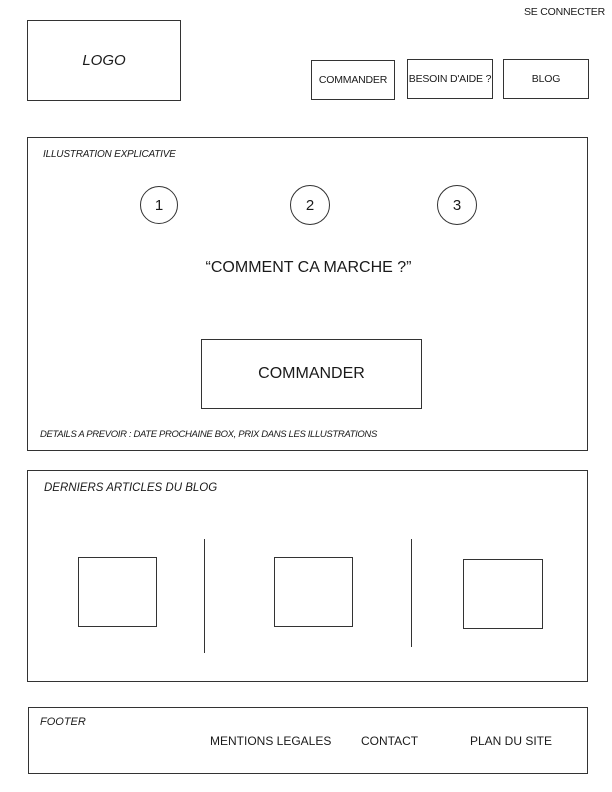  I want to click on step-3-number: 3, so click(457, 205).